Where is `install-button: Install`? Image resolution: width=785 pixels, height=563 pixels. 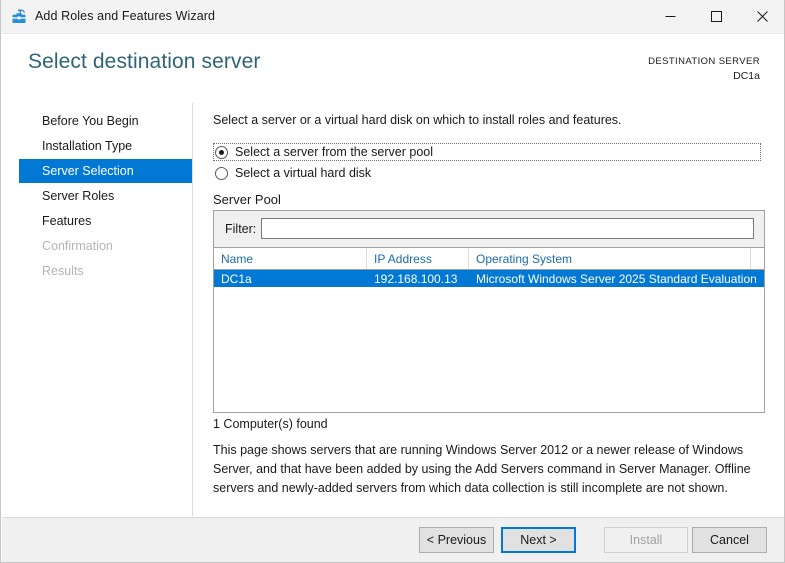
install-button: Install is located at coordinates (646, 540).